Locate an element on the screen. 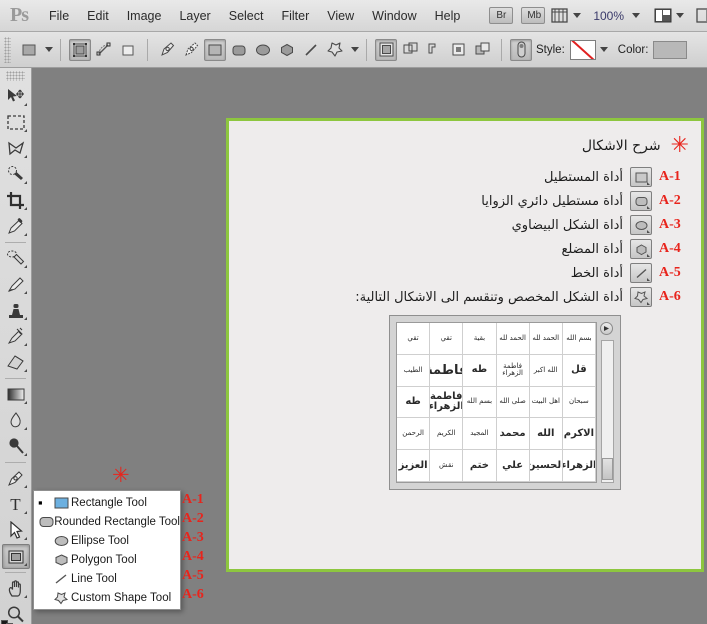 Image resolution: width=707 pixels, height=624 pixels. intersect-shape-button is located at coordinates (458, 50).